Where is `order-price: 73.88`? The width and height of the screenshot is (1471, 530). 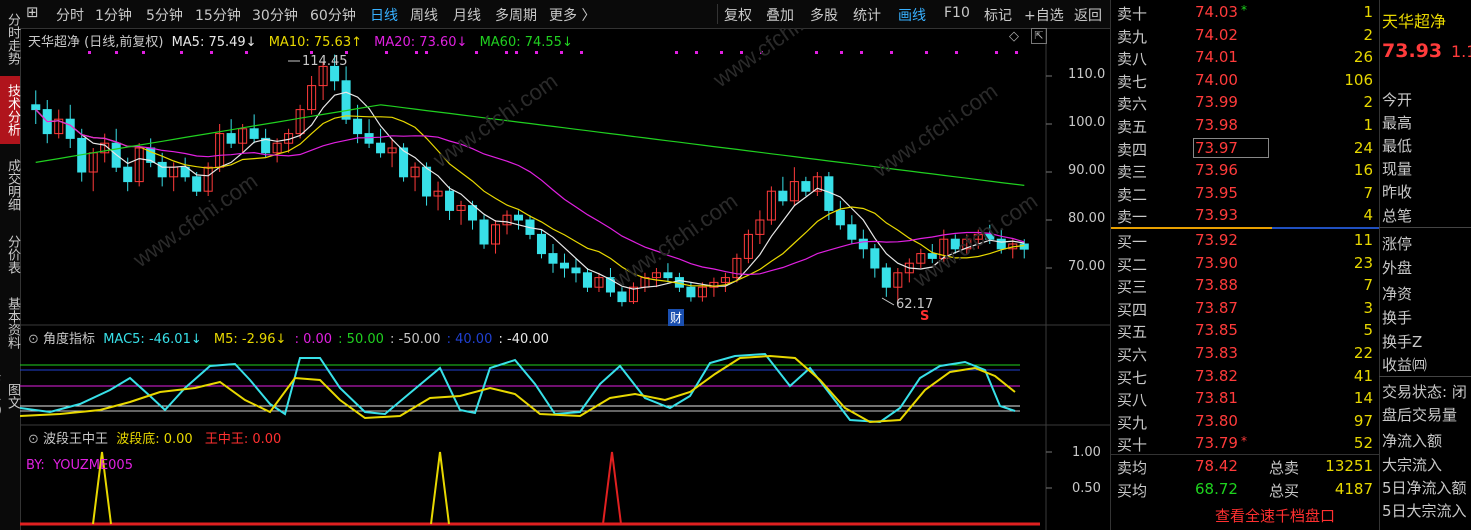 order-price: 73.88 is located at coordinates (1216, 285).